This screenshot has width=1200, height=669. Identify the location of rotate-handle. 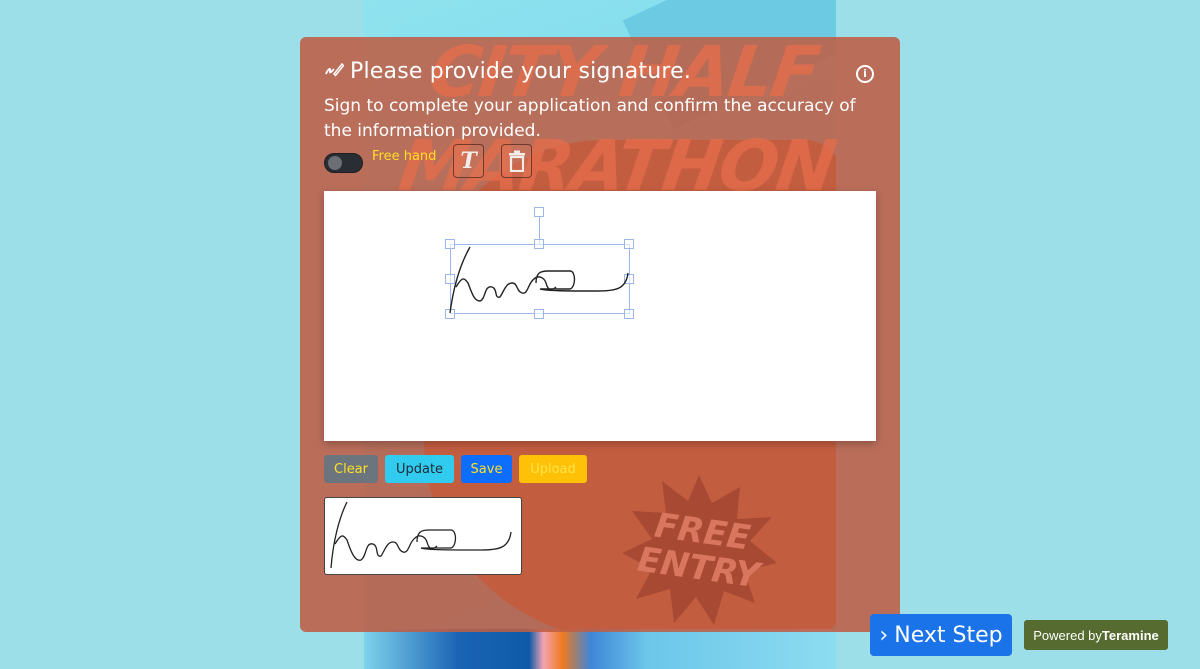
(539, 212).